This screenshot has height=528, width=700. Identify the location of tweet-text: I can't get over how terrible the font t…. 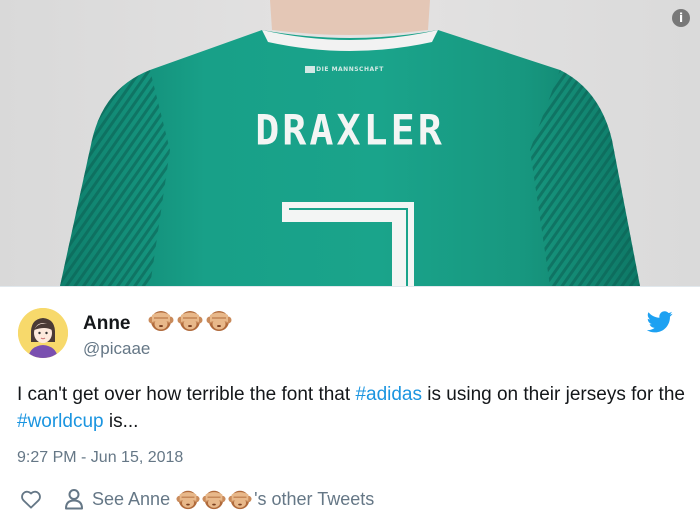
(352, 408).